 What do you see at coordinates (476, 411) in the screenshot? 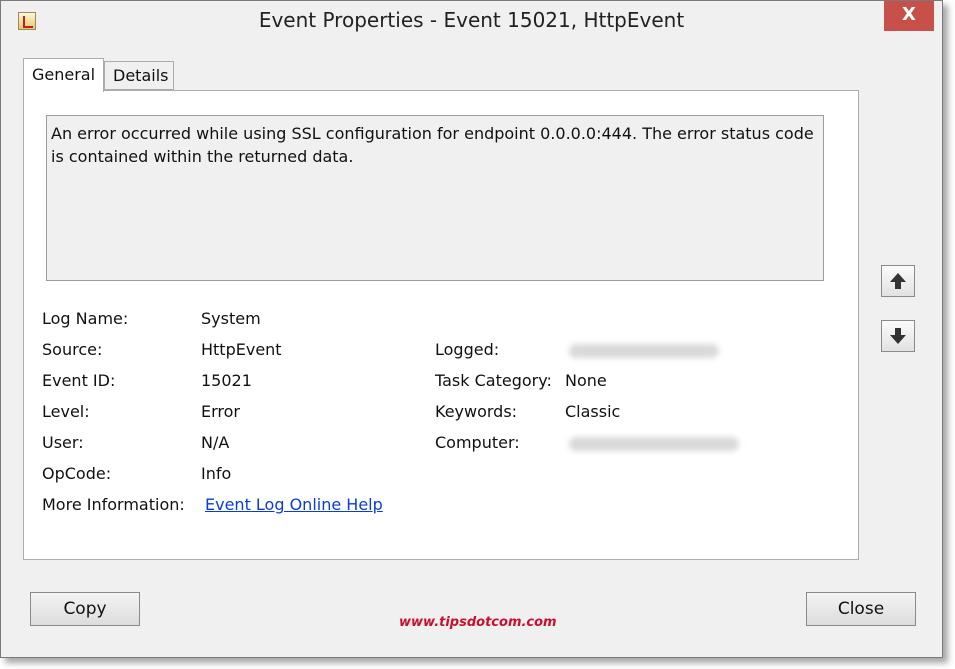
I see `keywords-label: Keywords:` at bounding box center [476, 411].